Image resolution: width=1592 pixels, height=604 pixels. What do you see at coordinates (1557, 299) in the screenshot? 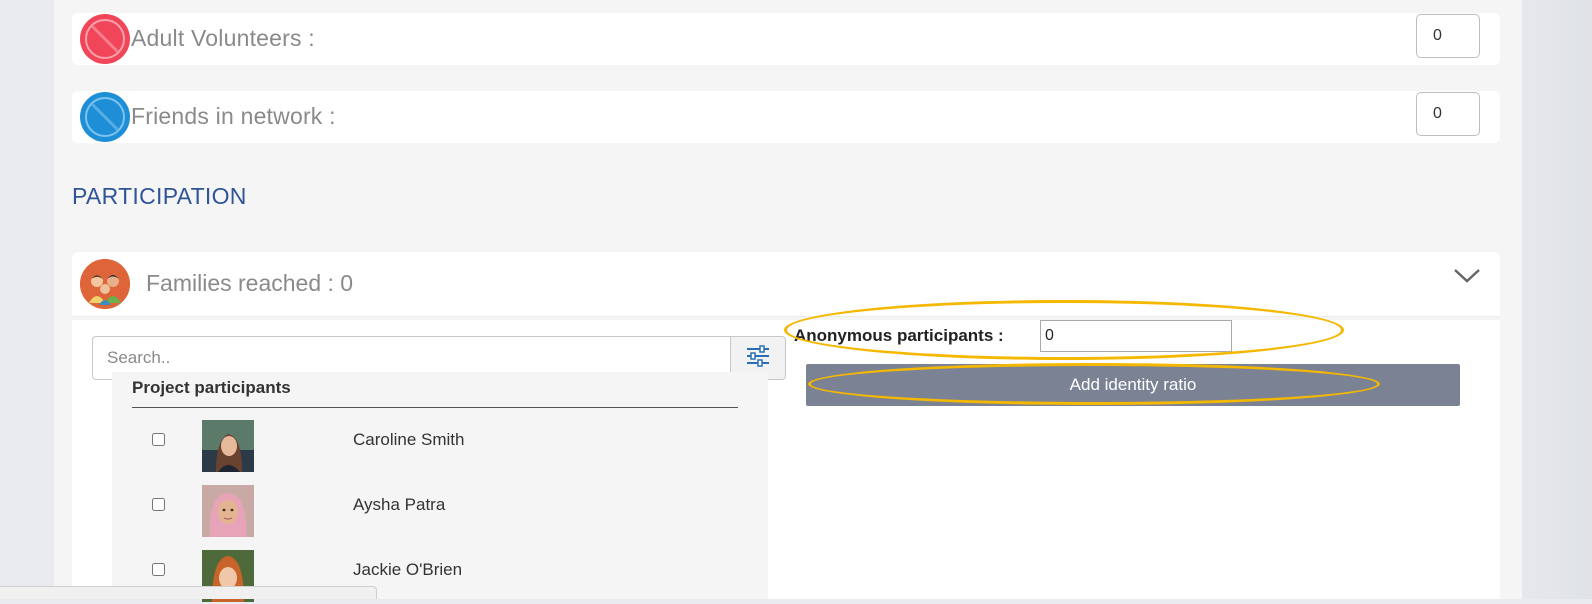
I see `right-gutter` at bounding box center [1557, 299].